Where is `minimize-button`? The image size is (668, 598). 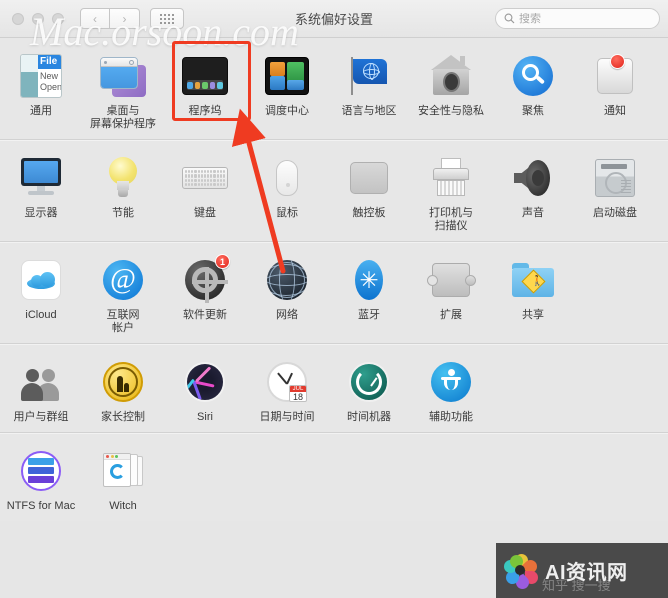 minimize-button is located at coordinates (38, 18).